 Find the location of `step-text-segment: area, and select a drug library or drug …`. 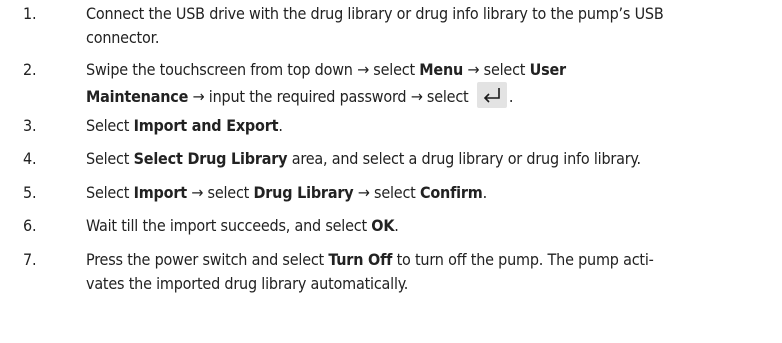

step-text-segment: area, and select a drug library or drug … is located at coordinates (464, 158).